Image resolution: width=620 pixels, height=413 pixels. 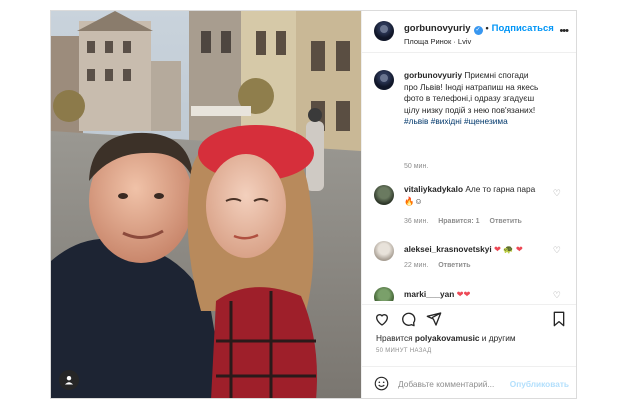 What do you see at coordinates (469, 318) in the screenshot?
I see `action-bar` at bounding box center [469, 318].